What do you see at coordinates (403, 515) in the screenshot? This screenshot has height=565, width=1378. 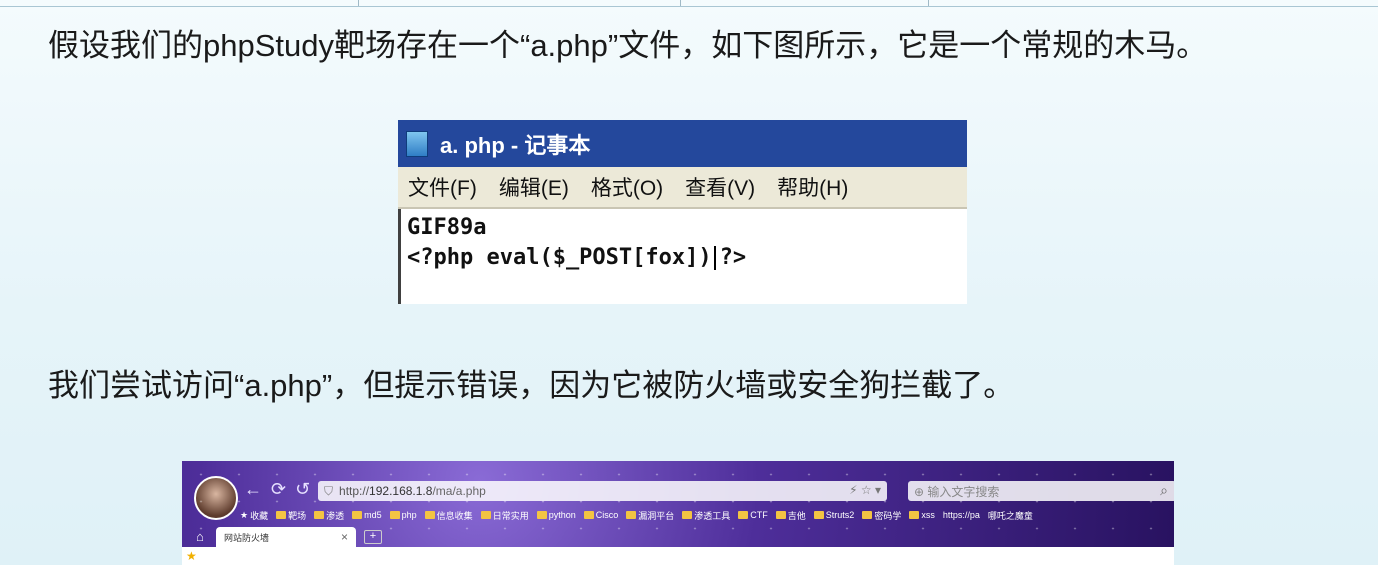 I see `bookmark-item: php` at bounding box center [403, 515].